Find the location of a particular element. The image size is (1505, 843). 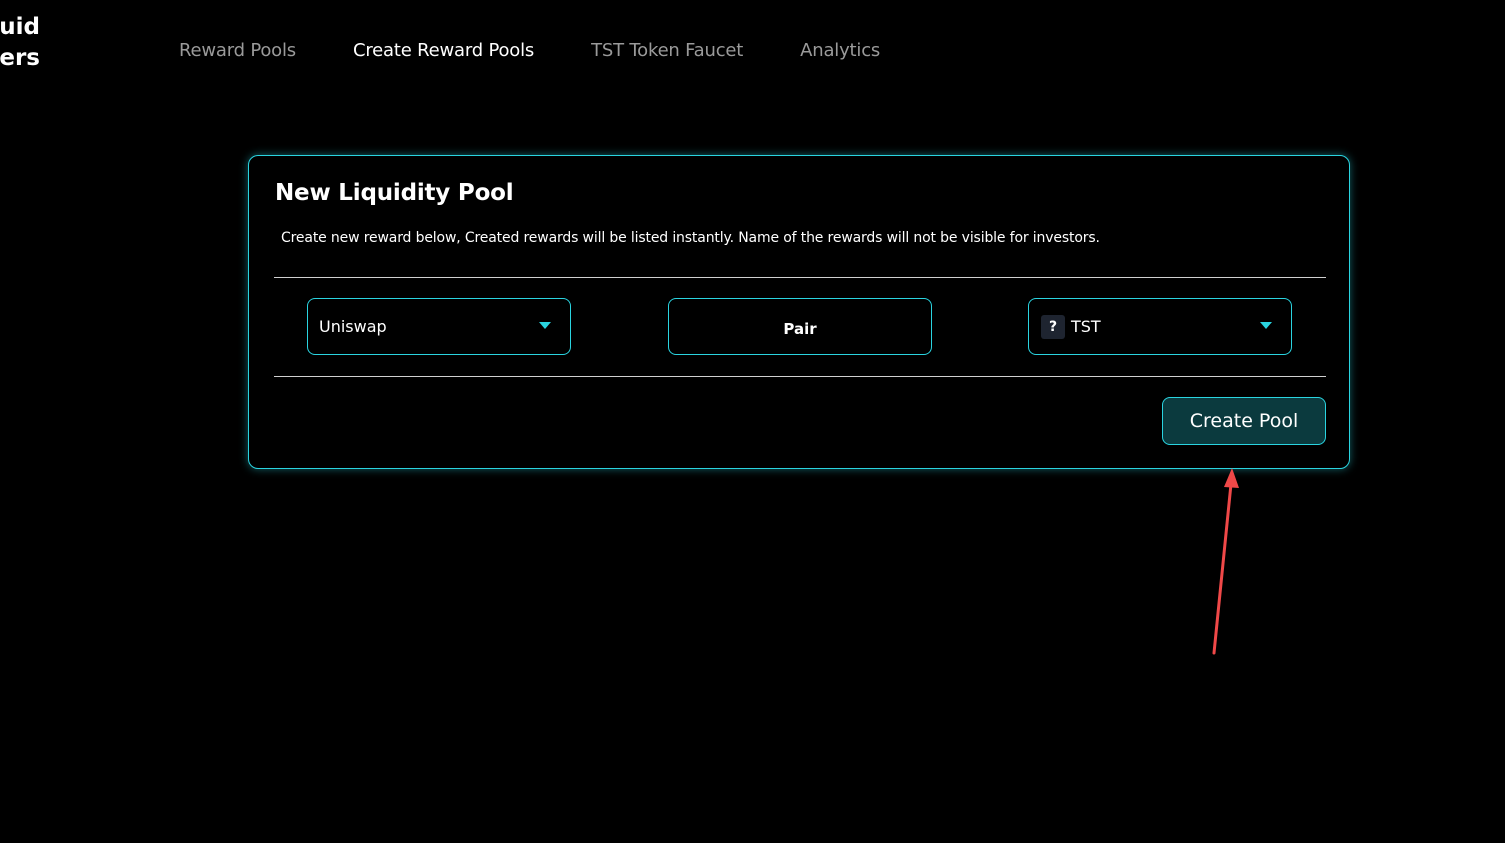

brand-logo: uid ers is located at coordinates (20, 43).